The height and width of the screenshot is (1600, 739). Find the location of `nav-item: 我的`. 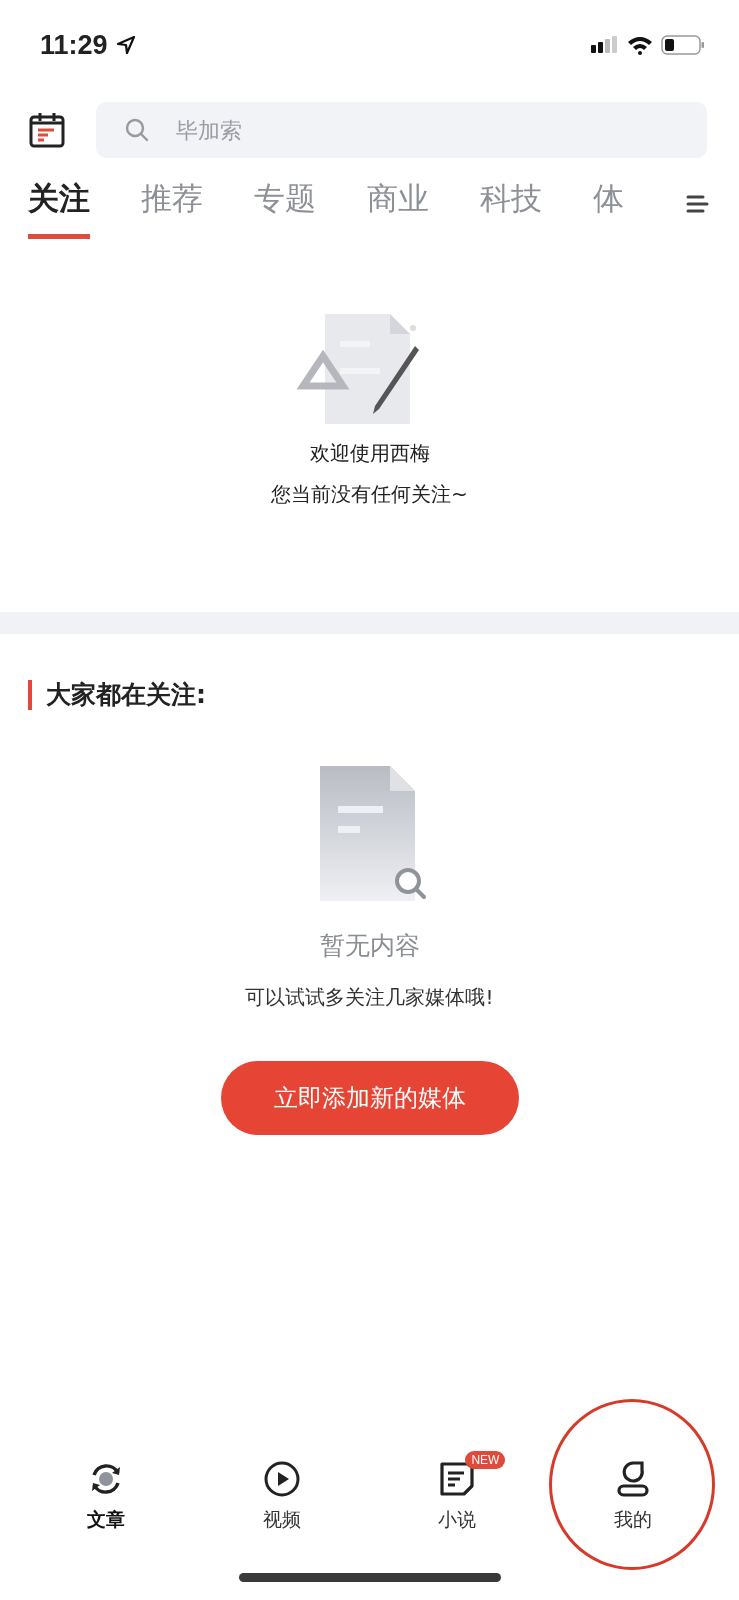

nav-item: 我的 is located at coordinates (633, 1496).